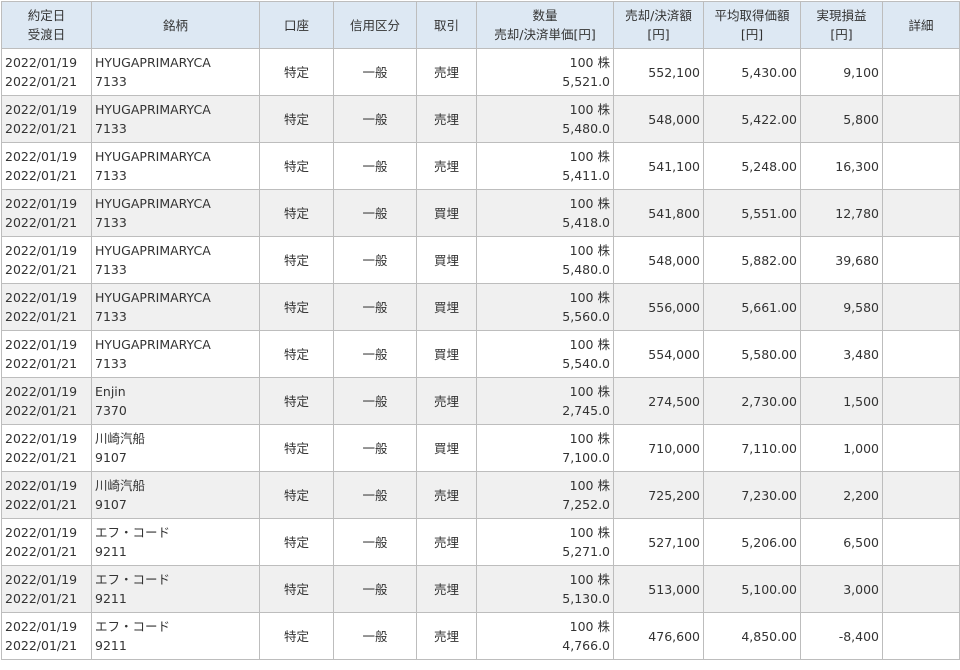  Describe the element at coordinates (841, 213) in the screenshot. I see `realized-pl: 12,780` at that location.